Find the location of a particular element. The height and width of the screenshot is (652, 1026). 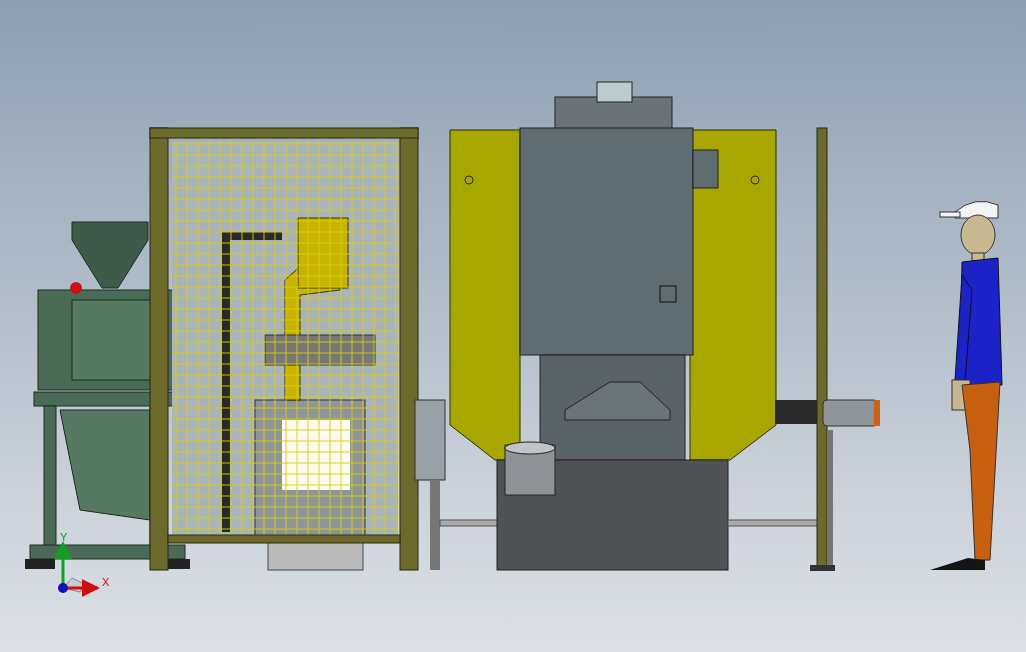

y-axis-label: Y is located at coordinates (64, 537).